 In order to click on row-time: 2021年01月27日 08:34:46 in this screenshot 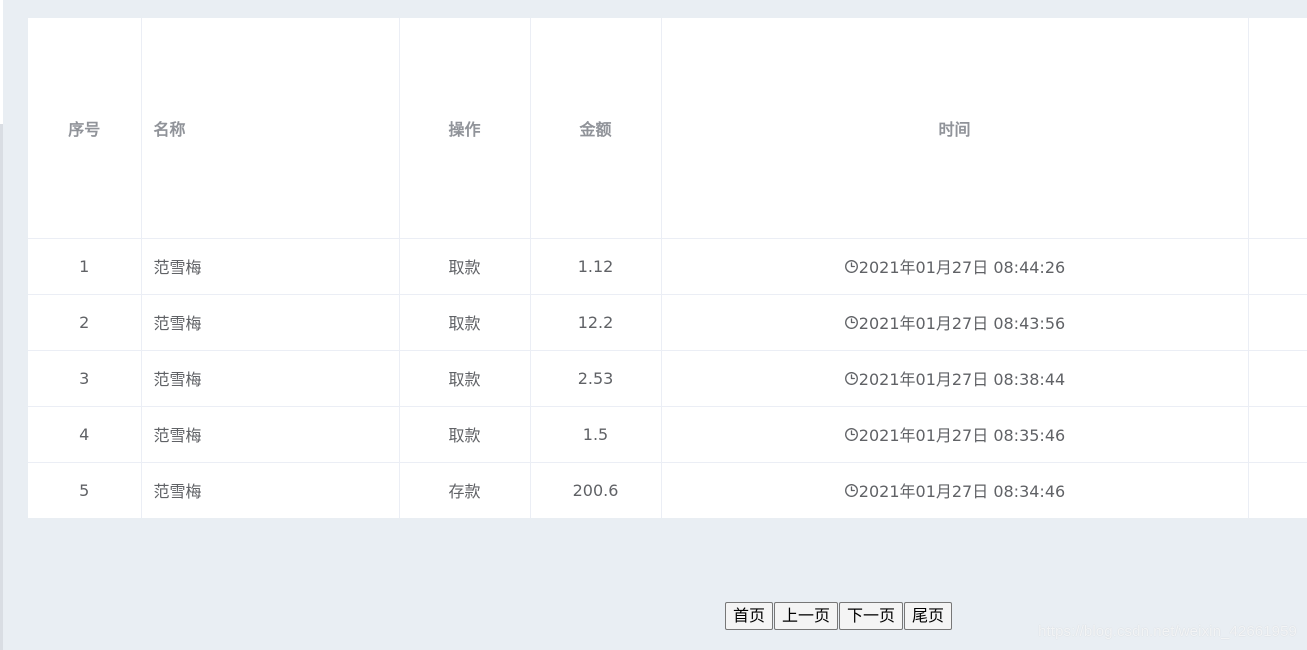, I will do `click(962, 492)`.